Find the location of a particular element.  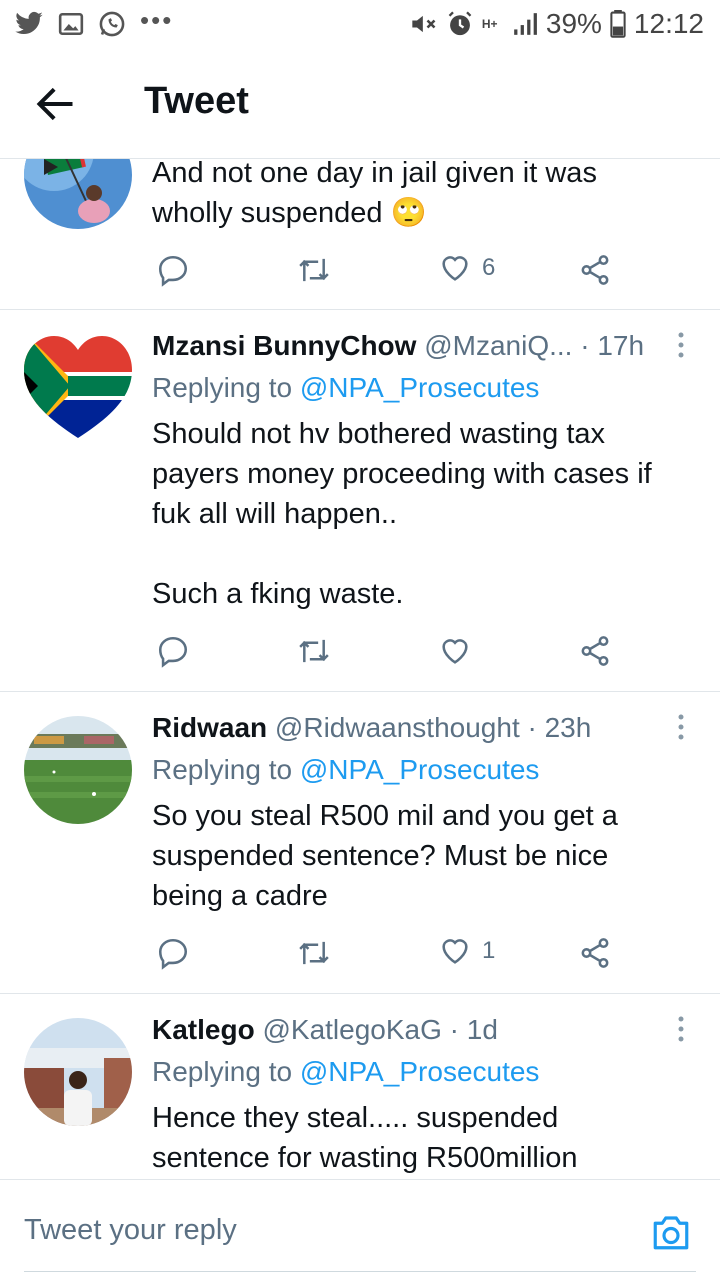

mute-icon is located at coordinates (424, 24).